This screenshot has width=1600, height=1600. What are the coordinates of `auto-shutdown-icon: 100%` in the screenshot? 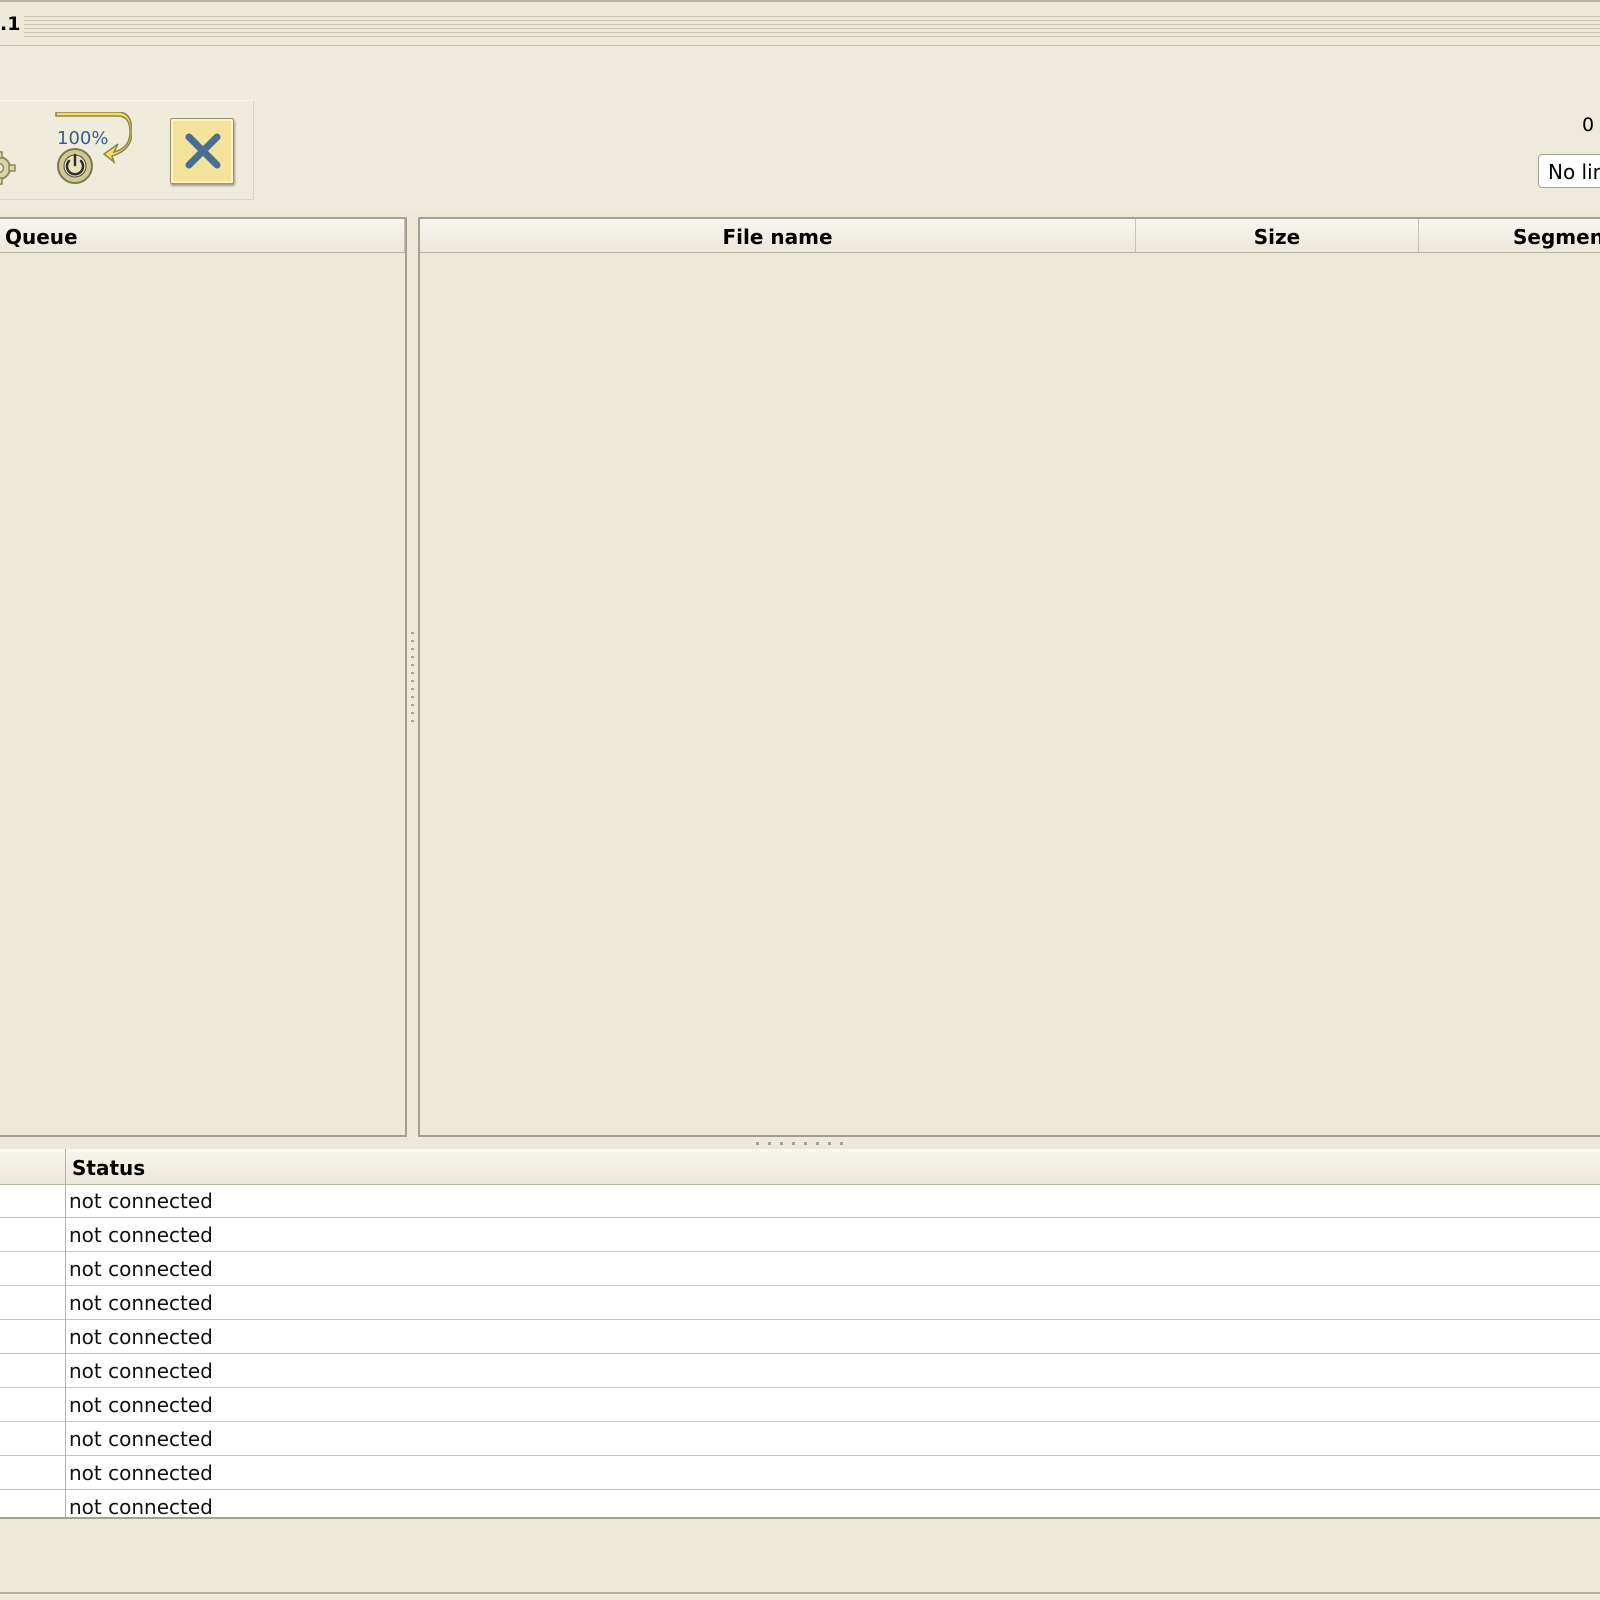 It's located at (94, 147).